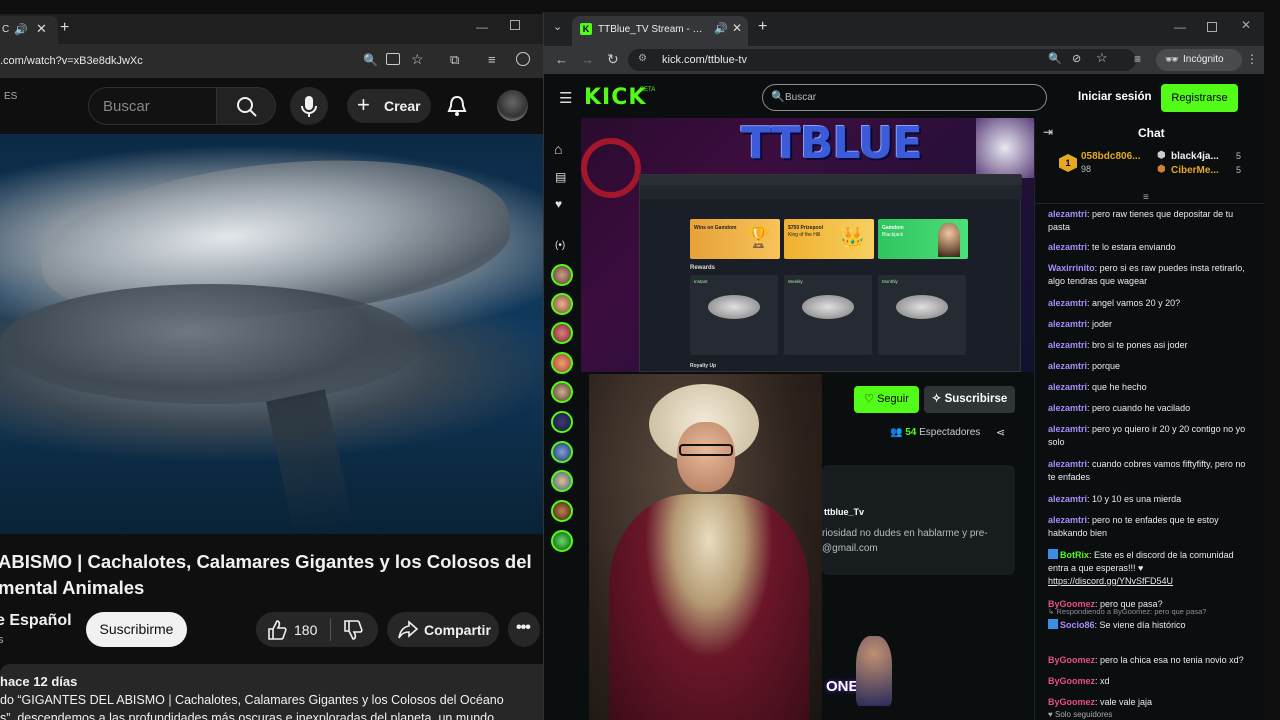 Image resolution: width=1280 pixels, height=720 pixels. Describe the element at coordinates (443, 629) in the screenshot. I see `share-button: Compartir` at that location.